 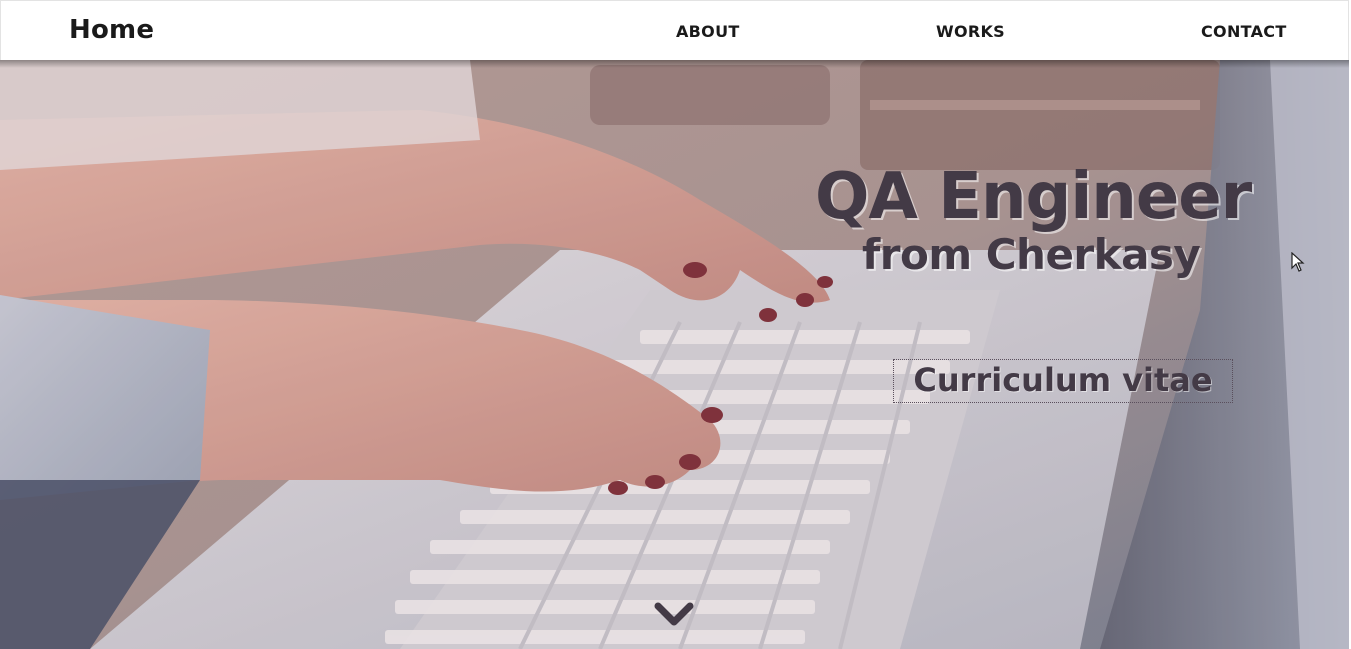 I want to click on hero-title: QA Engineer, so click(x=1033, y=197).